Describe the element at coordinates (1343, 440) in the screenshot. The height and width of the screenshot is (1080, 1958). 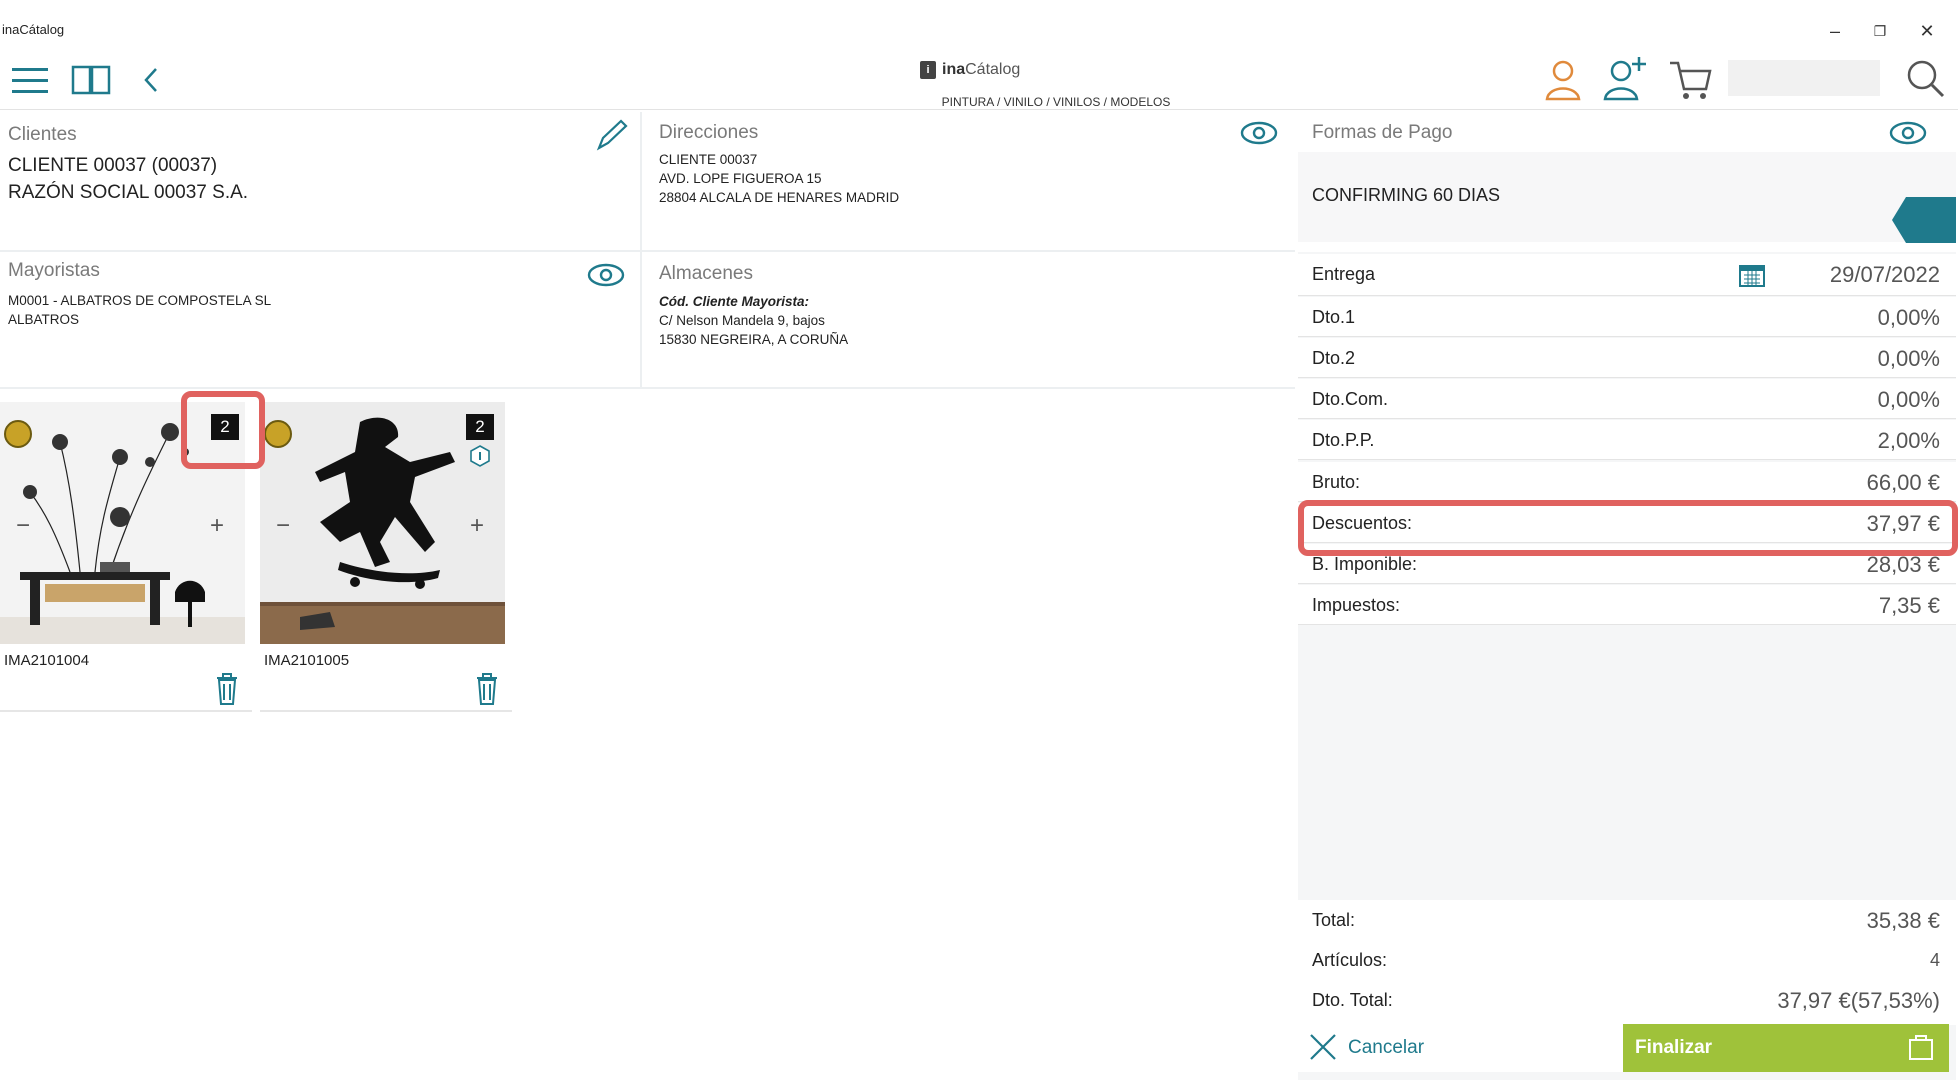
I see `dtopp-label: Dto.P.P.` at that location.